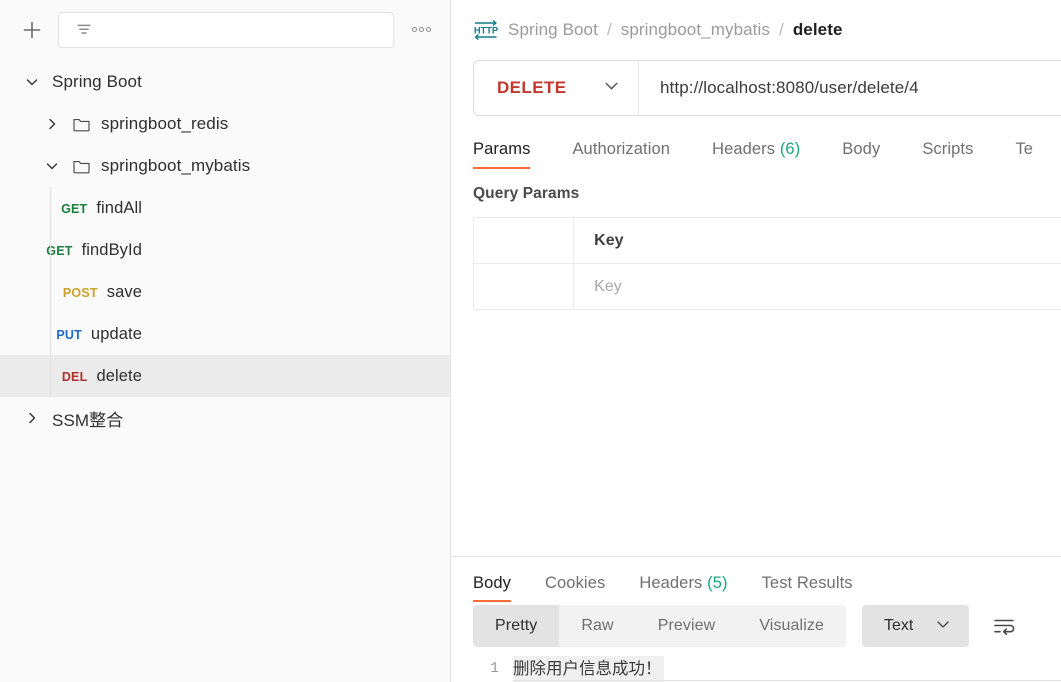  I want to click on param-key-input: Key, so click(817, 286).